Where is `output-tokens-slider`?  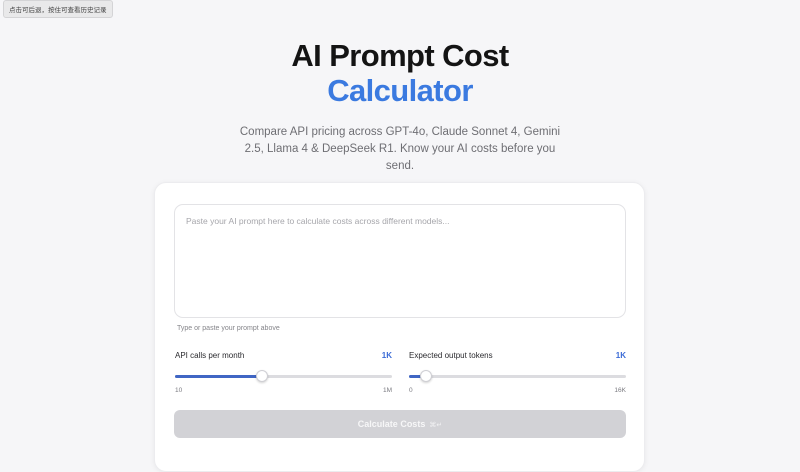
output-tokens-slider is located at coordinates (517, 376).